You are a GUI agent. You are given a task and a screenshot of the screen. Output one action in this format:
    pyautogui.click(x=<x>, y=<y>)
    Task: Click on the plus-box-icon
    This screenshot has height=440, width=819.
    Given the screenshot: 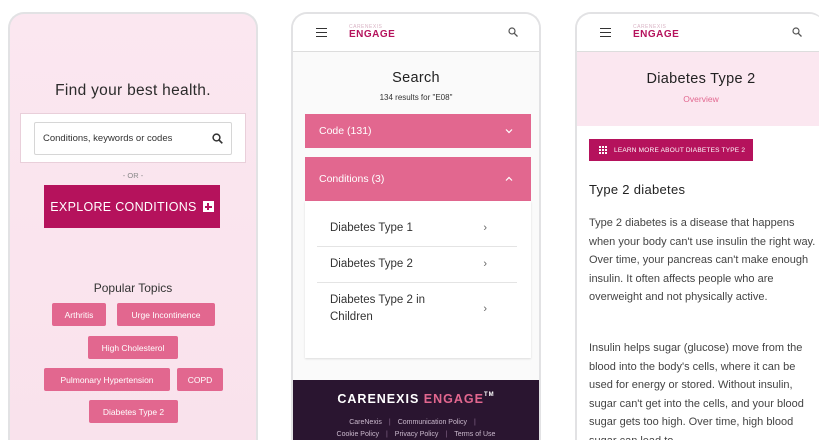 What is the action you would take?
    pyautogui.click(x=208, y=206)
    